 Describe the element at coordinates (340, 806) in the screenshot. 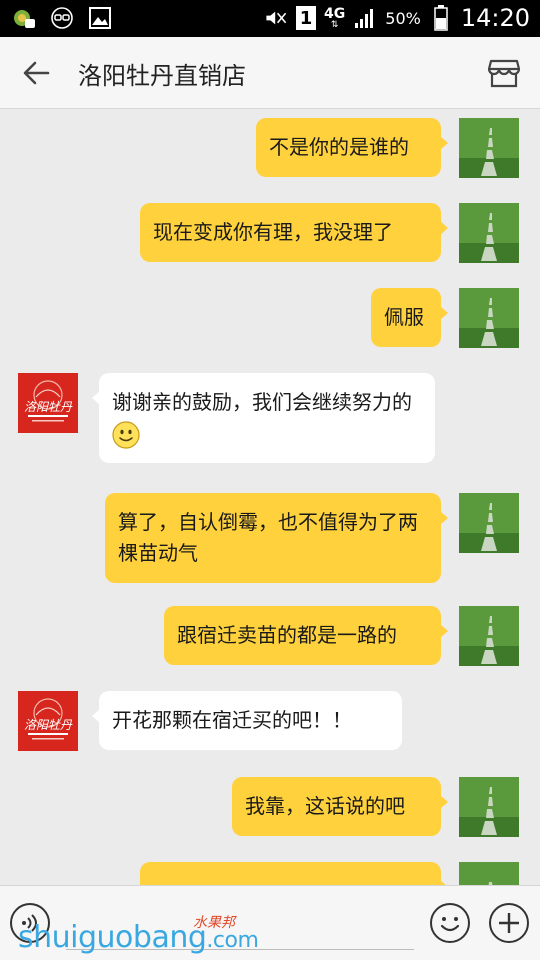

I see `outgoing-message: 我靠，这话说的吧` at that location.